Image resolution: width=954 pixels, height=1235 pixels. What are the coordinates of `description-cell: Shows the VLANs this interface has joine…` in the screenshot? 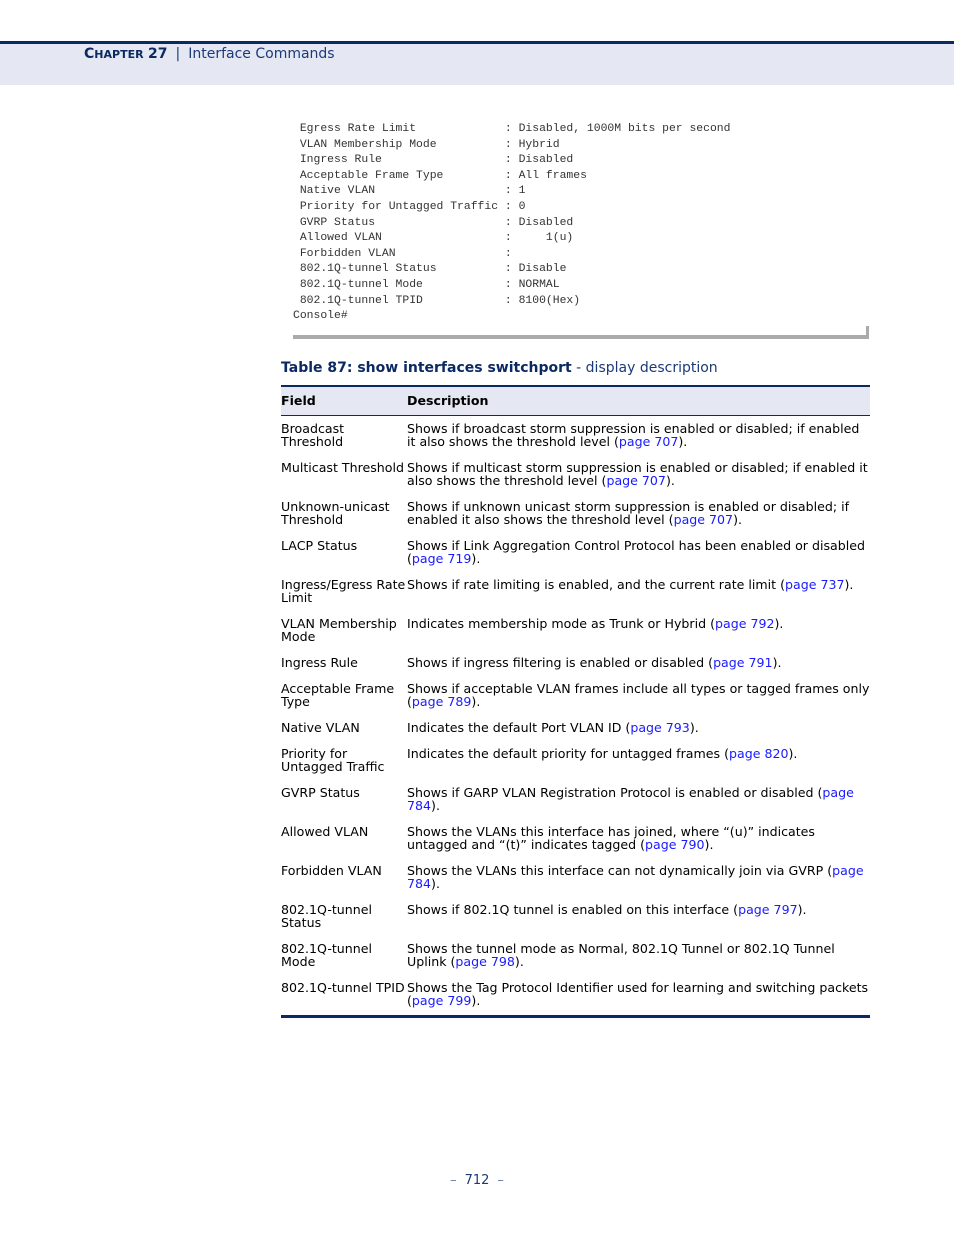 It's located at (638, 839).